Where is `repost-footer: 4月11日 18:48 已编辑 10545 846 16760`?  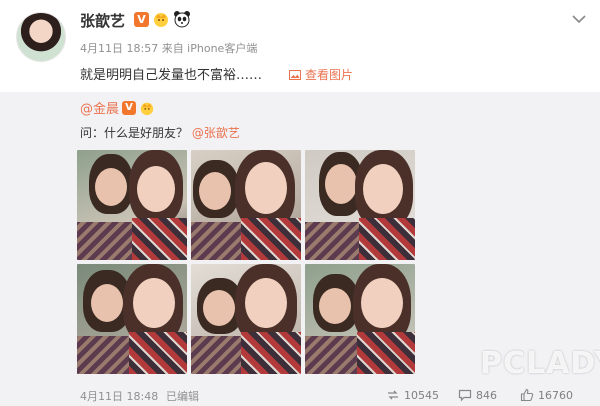
repost-footer: 4月11日 18:48 已编辑 10545 846 16760 is located at coordinates (335, 397).